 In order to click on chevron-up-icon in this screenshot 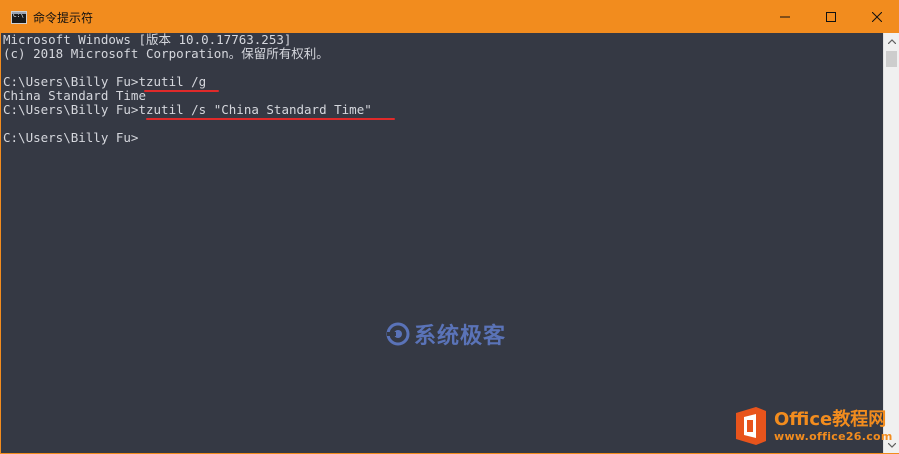, I will do `click(892, 41)`.